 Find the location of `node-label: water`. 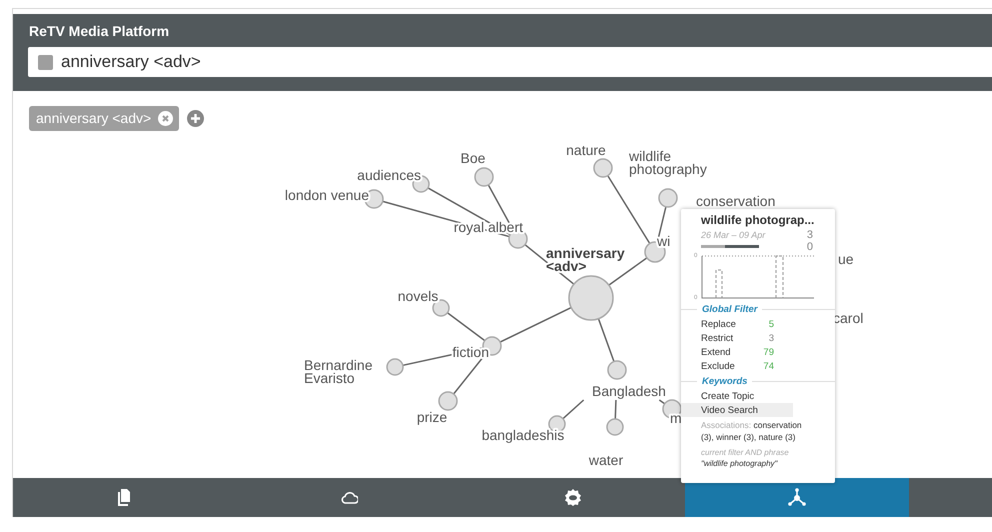

node-label: water is located at coordinates (606, 460).